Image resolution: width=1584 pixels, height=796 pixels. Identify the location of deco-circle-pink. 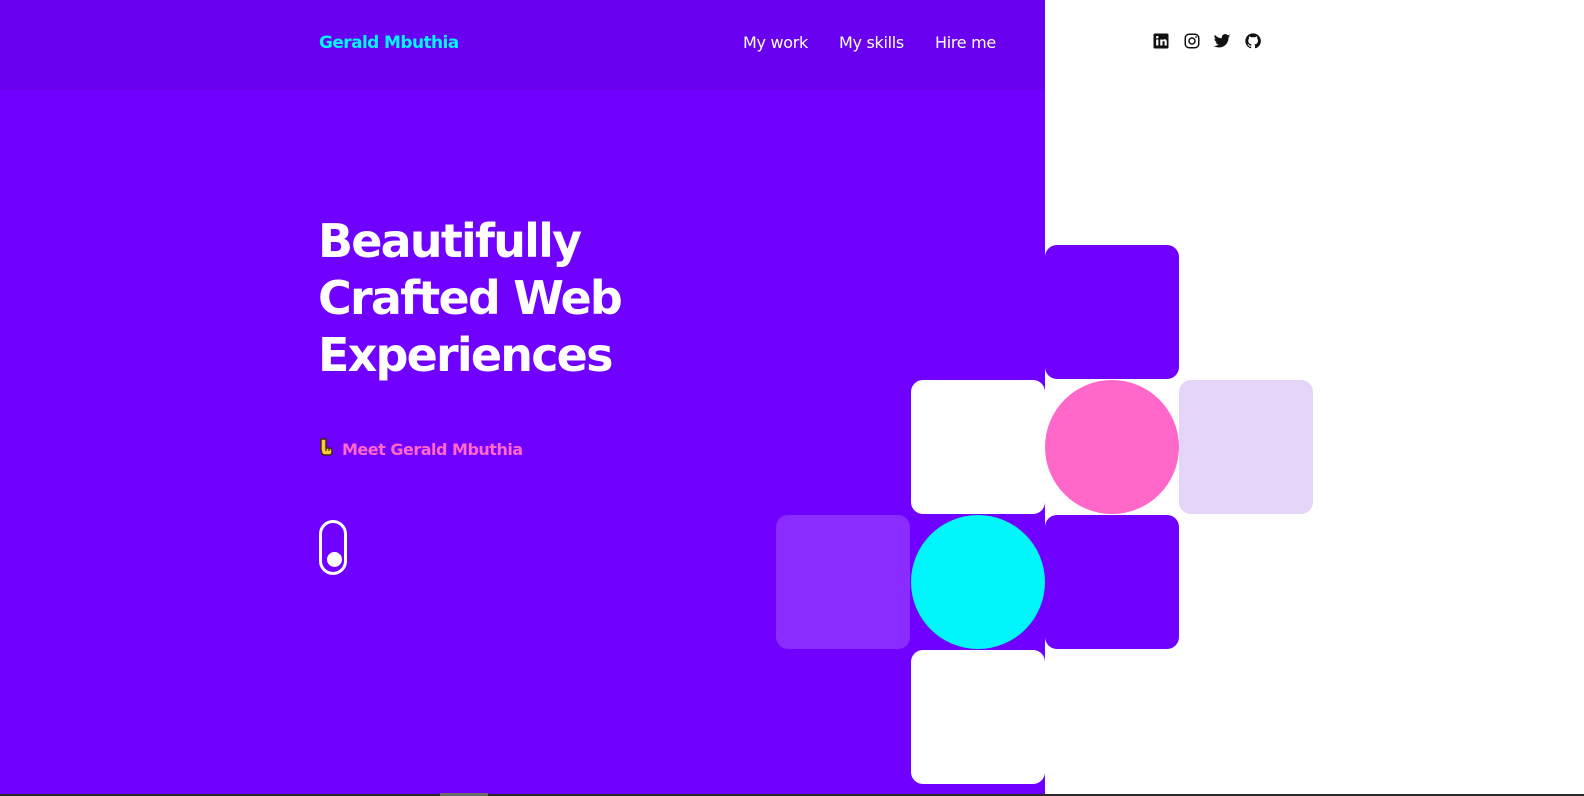
(1112, 447).